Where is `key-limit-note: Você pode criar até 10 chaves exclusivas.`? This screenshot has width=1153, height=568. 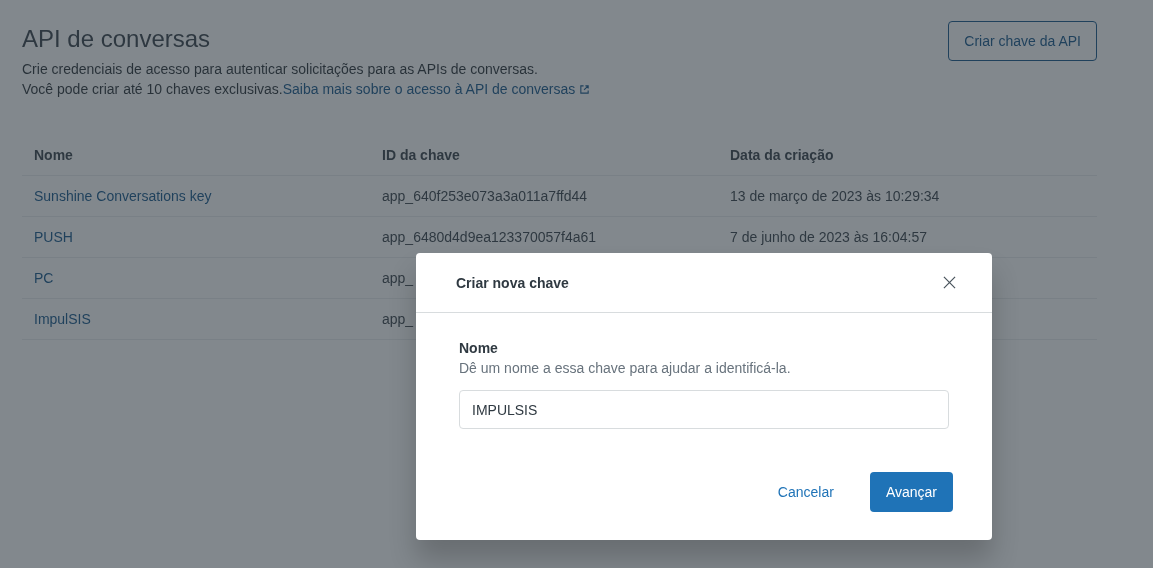 key-limit-note: Você pode criar até 10 chaves exclusivas. is located at coordinates (152, 89).